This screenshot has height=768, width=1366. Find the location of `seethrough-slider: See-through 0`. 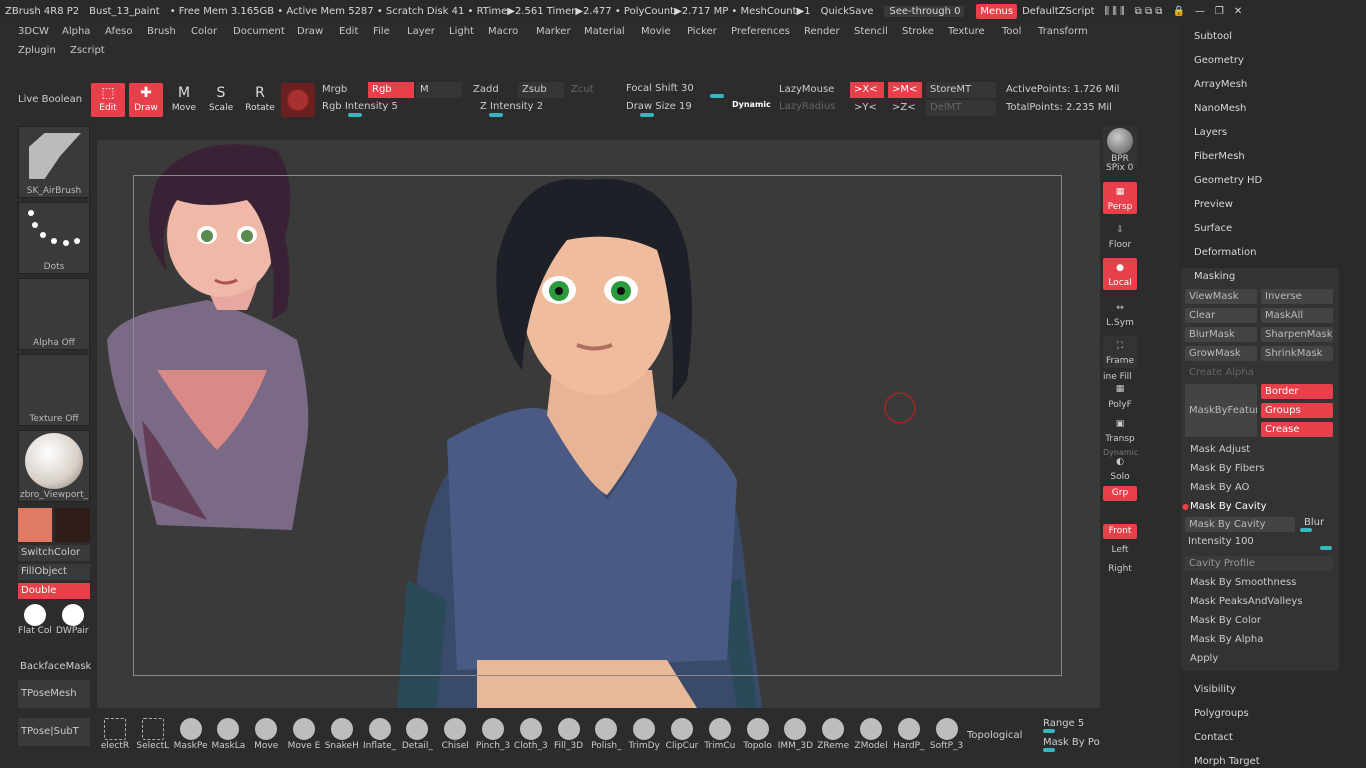

seethrough-slider: See-through 0 is located at coordinates (924, 11).